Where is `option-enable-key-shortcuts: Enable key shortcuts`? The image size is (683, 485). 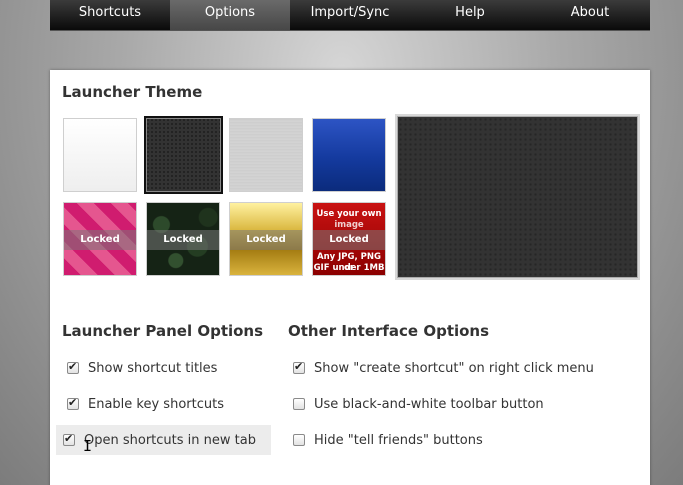
option-enable-key-shortcuts: Enable key shortcuts is located at coordinates (168, 404).